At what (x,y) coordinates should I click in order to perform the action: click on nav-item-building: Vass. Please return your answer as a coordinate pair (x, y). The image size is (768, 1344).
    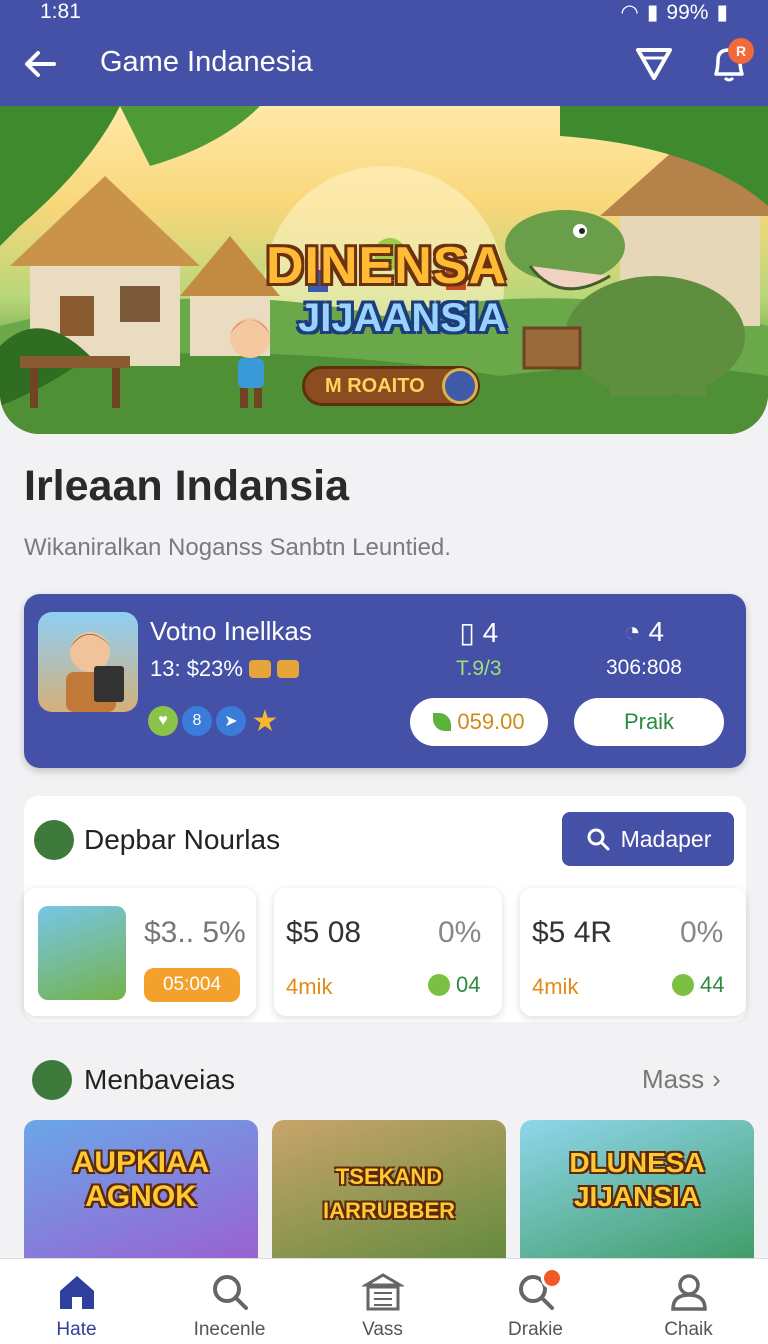
    Looking at the image, I should click on (382, 1301).